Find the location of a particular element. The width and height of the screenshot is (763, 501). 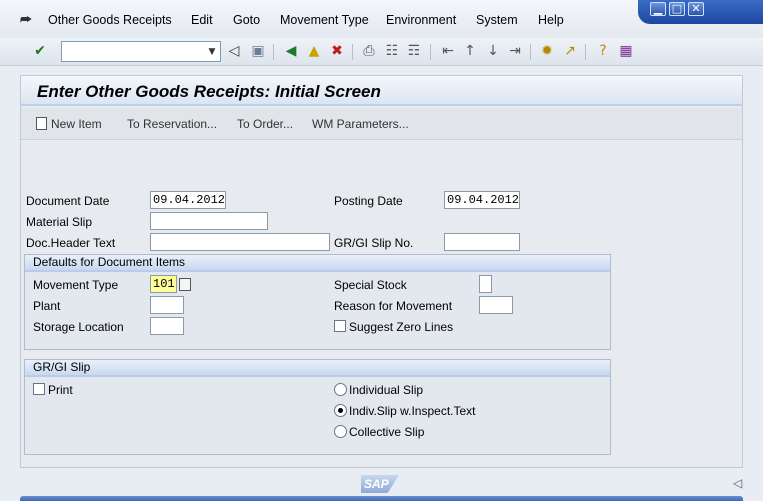

reason-for-movement-field is located at coordinates (496, 305).